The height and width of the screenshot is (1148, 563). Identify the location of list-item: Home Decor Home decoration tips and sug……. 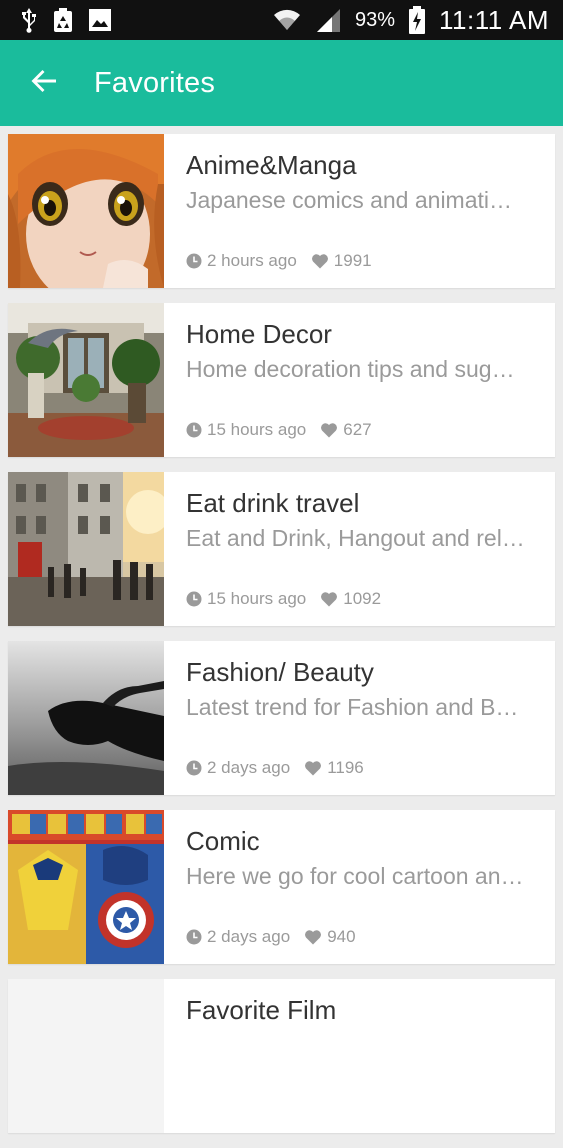
(281, 380).